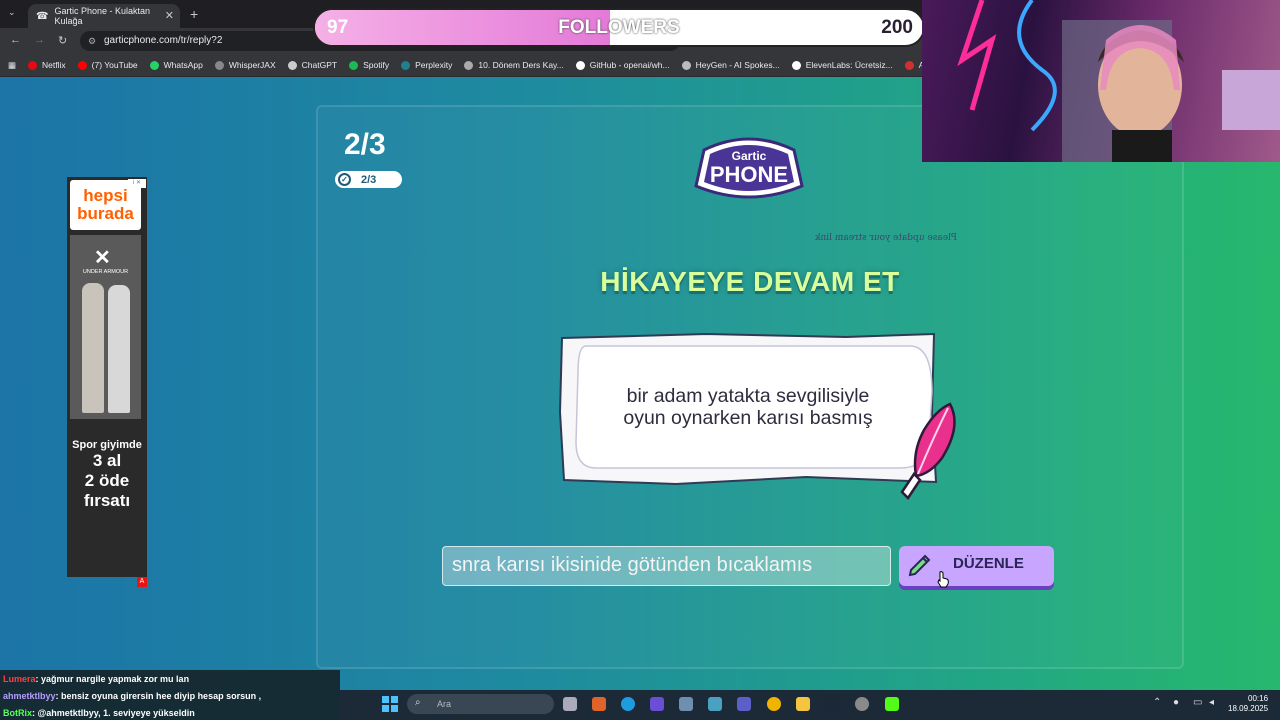 This screenshot has width=1280, height=720. I want to click on ad-promo: Spor giyimde 3 al 2 öde fırsatı, so click(107, 475).